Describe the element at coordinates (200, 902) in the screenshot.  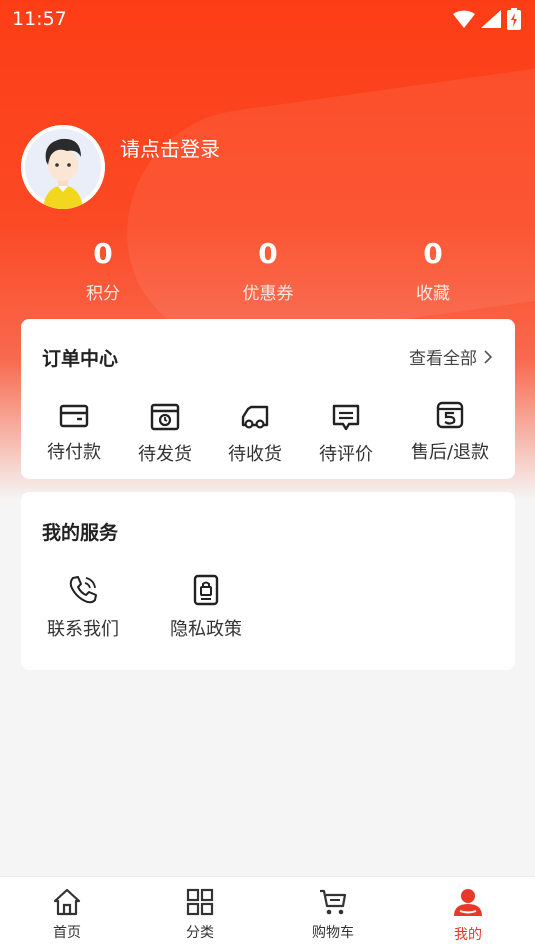
I see `grid-icon` at that location.